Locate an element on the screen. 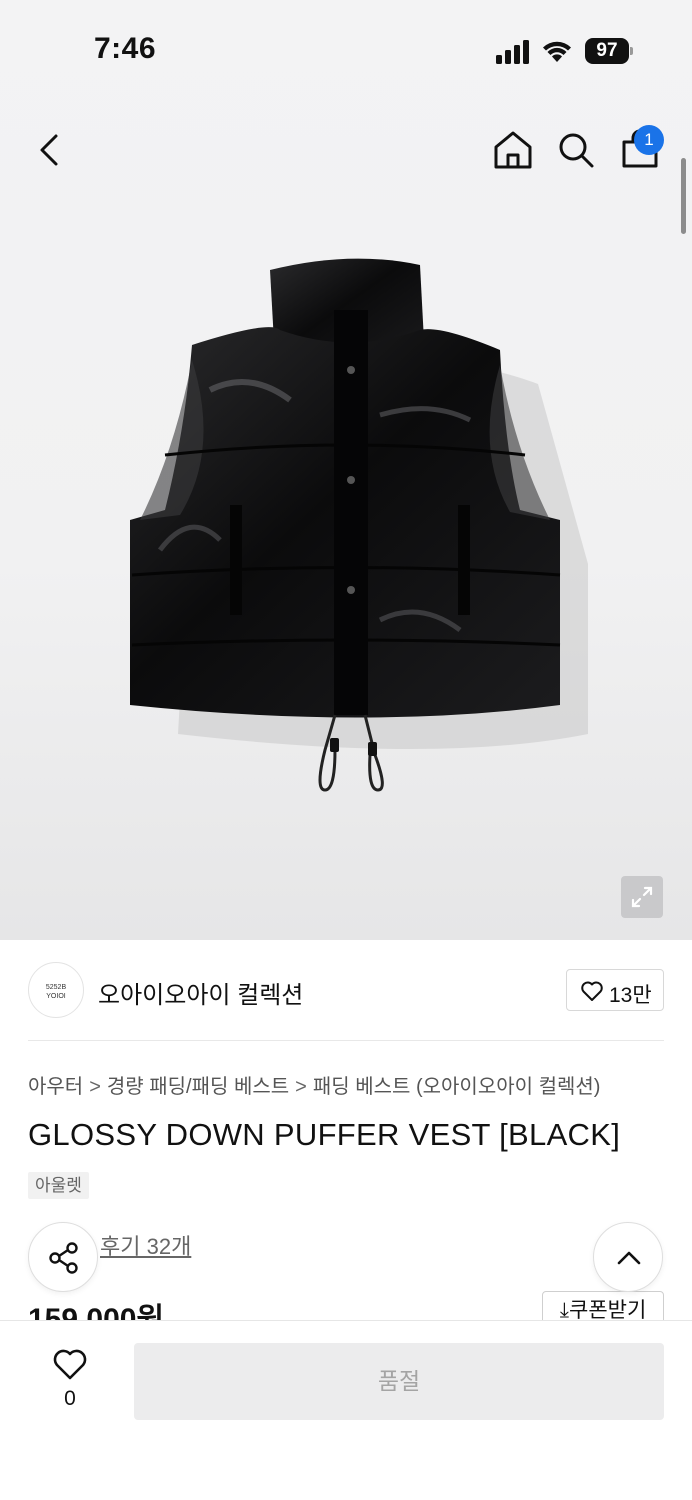 The image size is (692, 1500). expand-icon is located at coordinates (642, 897).